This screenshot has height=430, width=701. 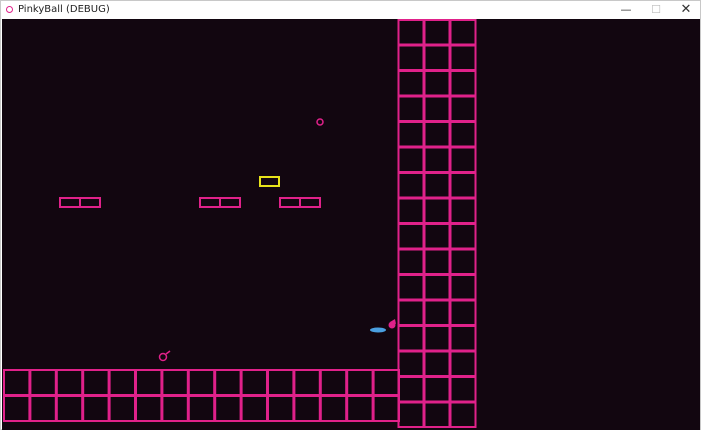 What do you see at coordinates (9, 9) in the screenshot?
I see `pinky-ball-icon` at bounding box center [9, 9].